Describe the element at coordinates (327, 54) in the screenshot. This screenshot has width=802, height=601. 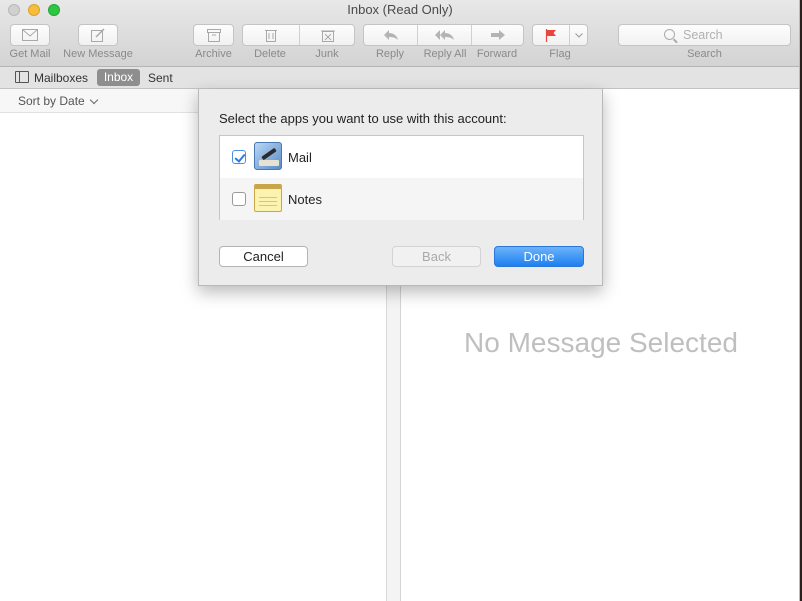
I see `junk-label: Junk` at that location.